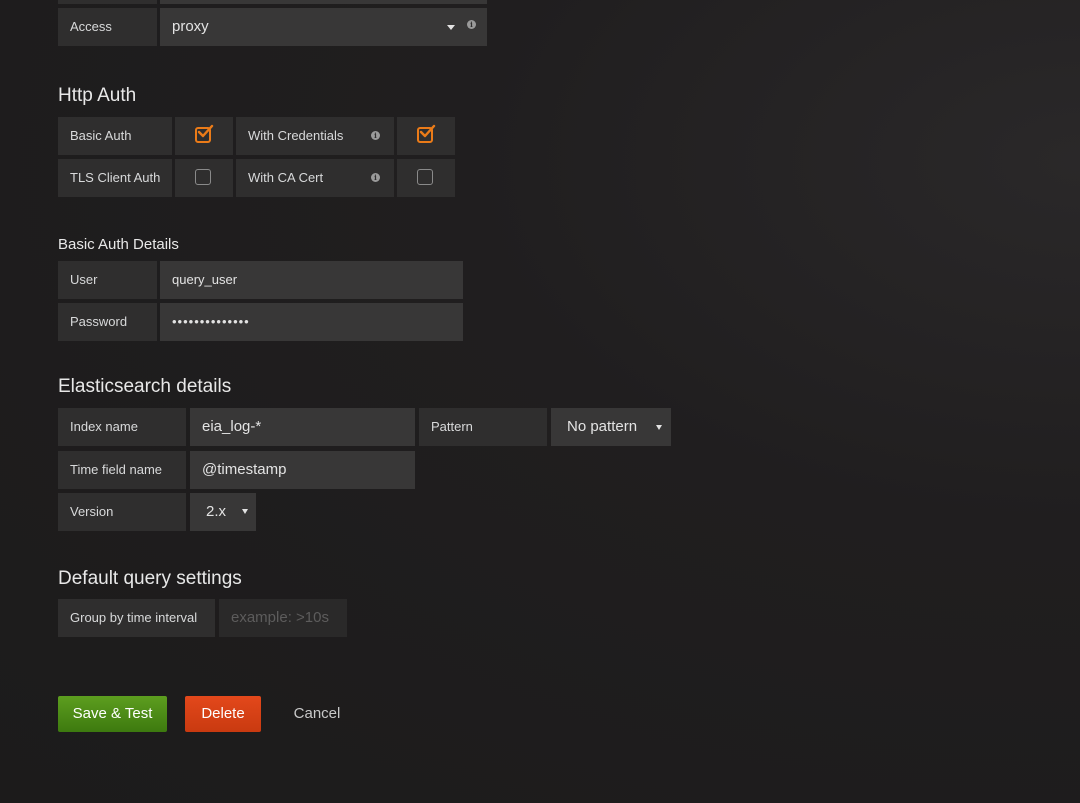  Describe the element at coordinates (190, 26) in the screenshot. I see `access-select-value: proxy` at that location.